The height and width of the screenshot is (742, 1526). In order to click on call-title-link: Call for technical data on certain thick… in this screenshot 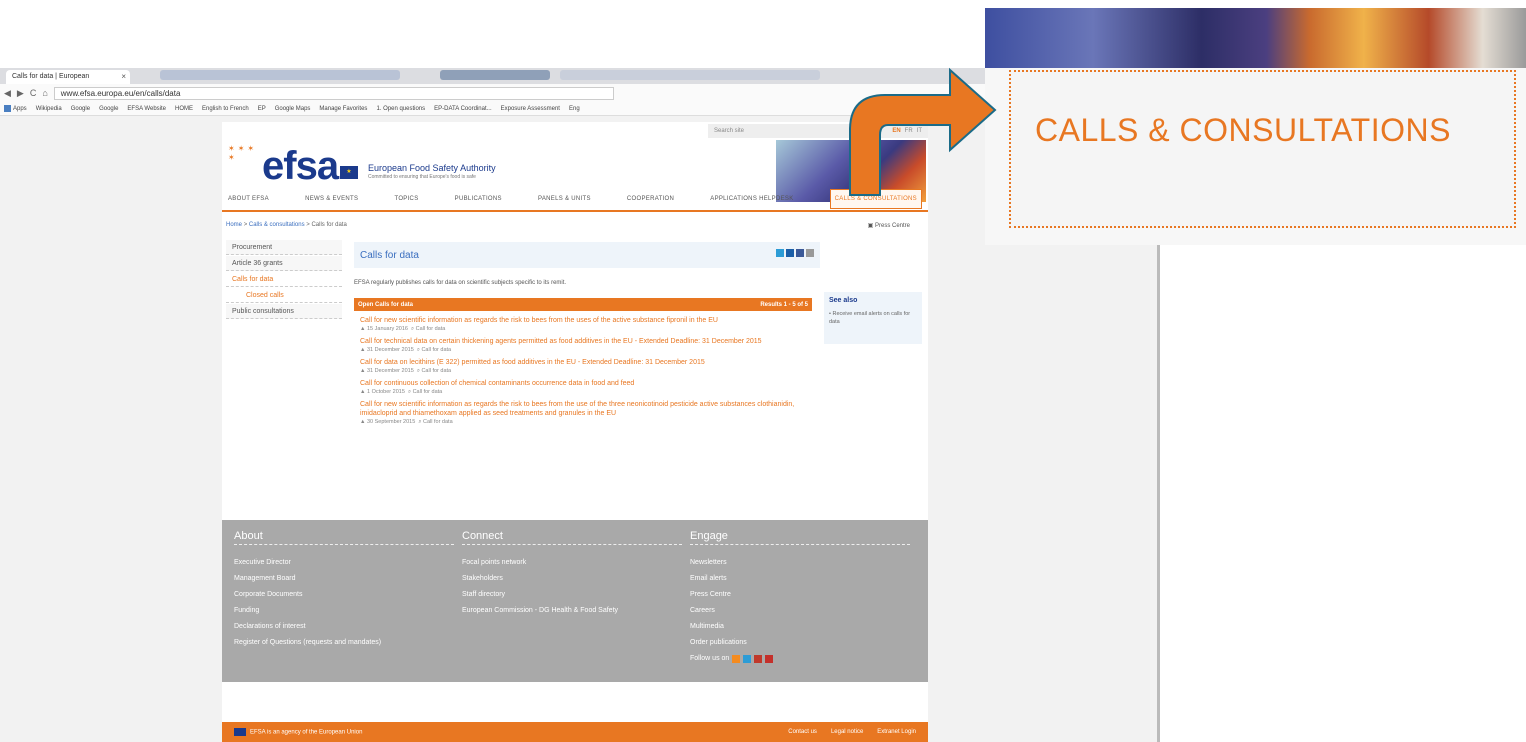, I will do `click(586, 341)`.